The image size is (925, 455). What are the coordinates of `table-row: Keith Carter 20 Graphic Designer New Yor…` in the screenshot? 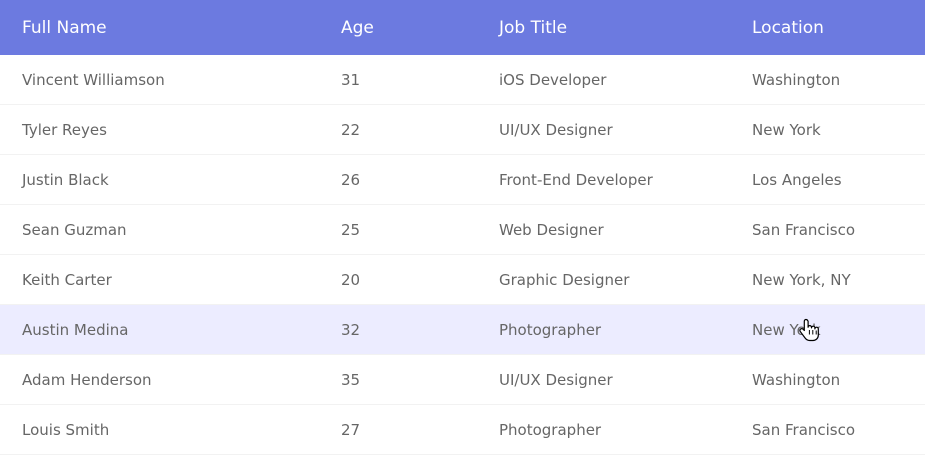 It's located at (462, 280).